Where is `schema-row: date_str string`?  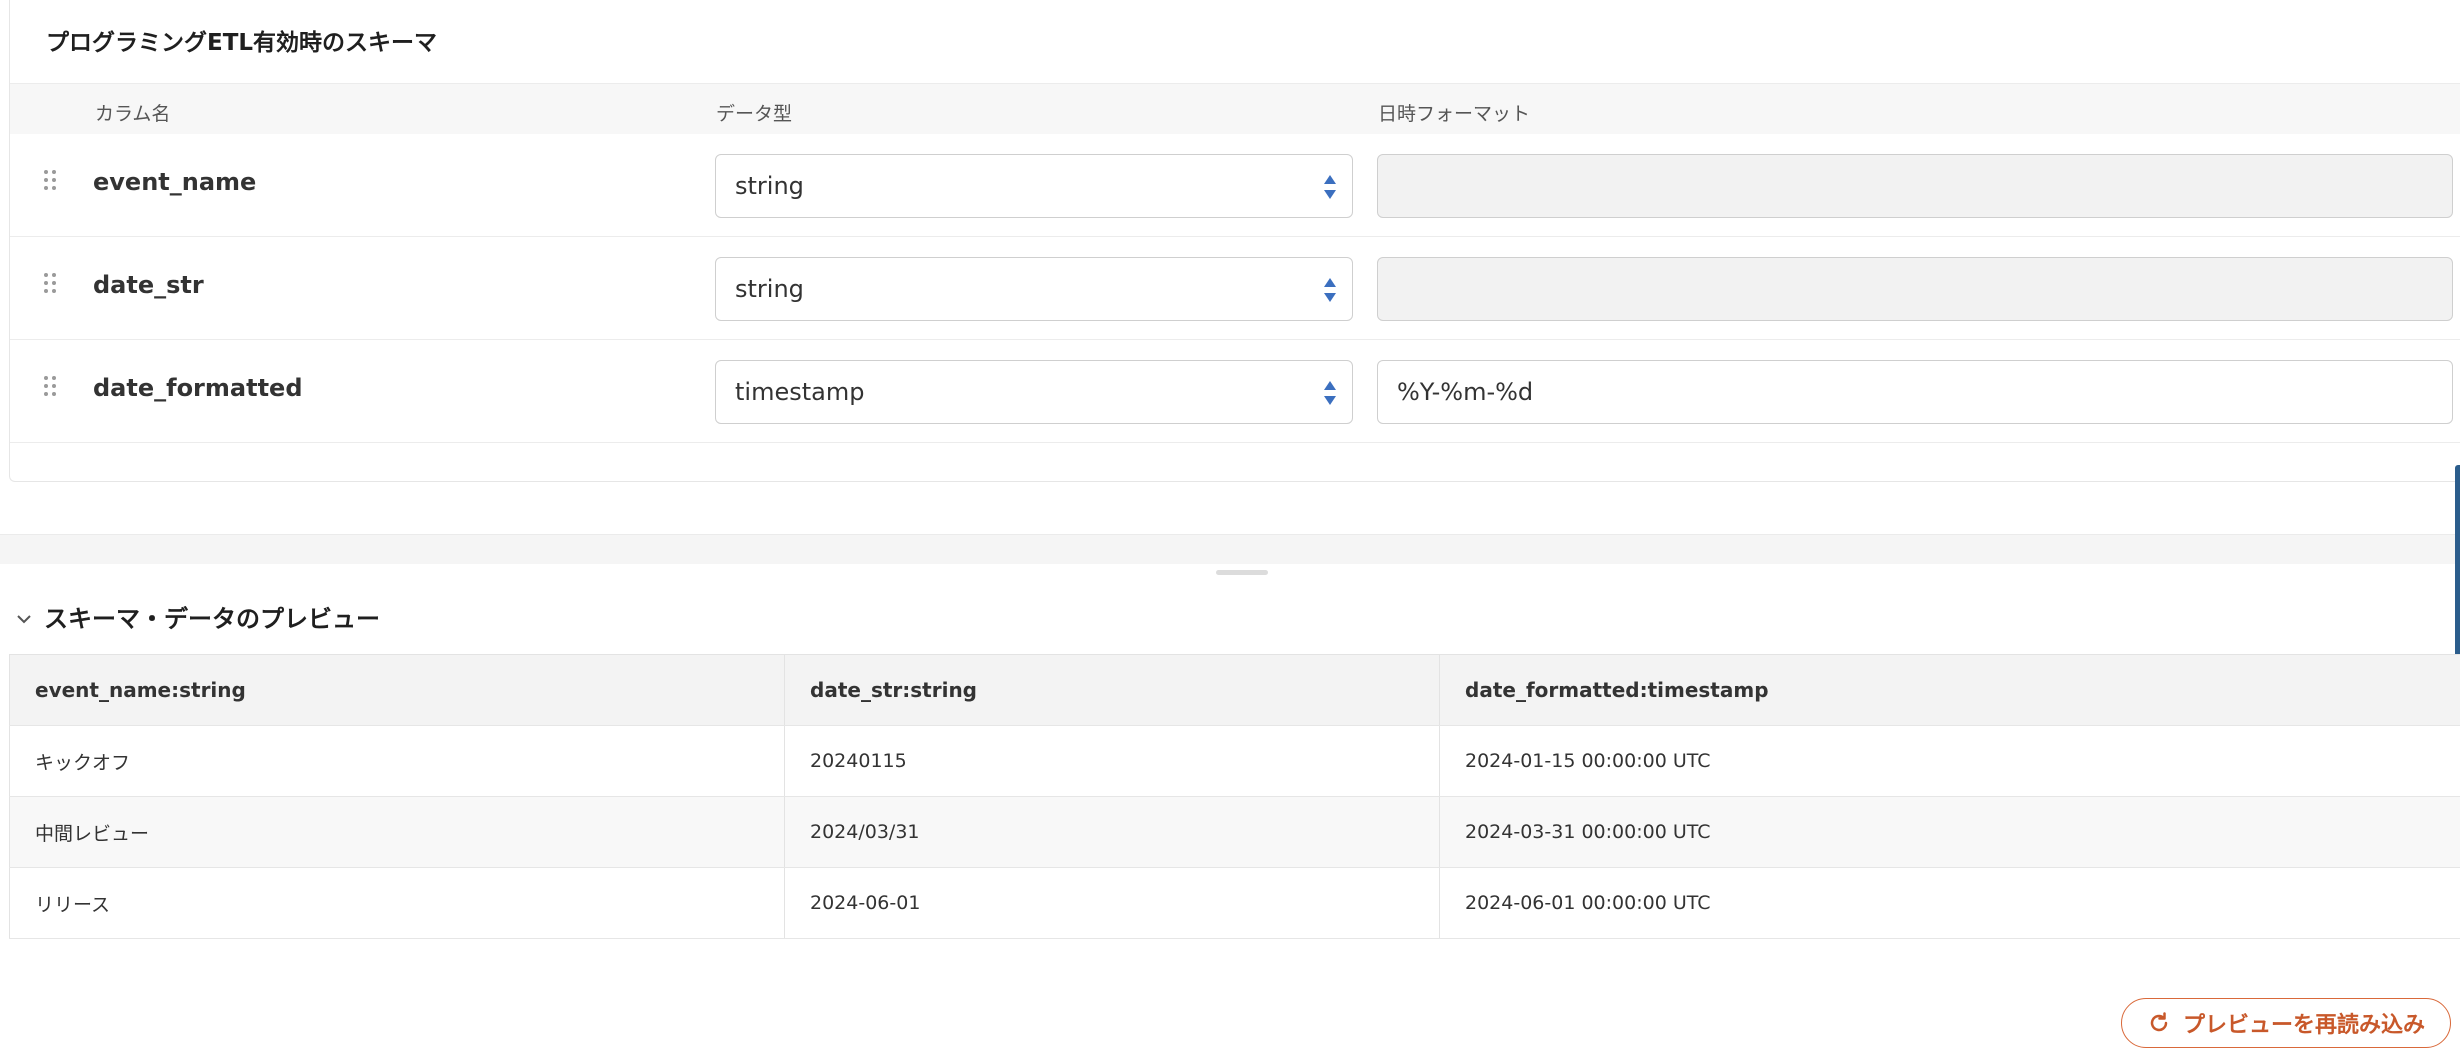
schema-row: date_str string is located at coordinates (1235, 288).